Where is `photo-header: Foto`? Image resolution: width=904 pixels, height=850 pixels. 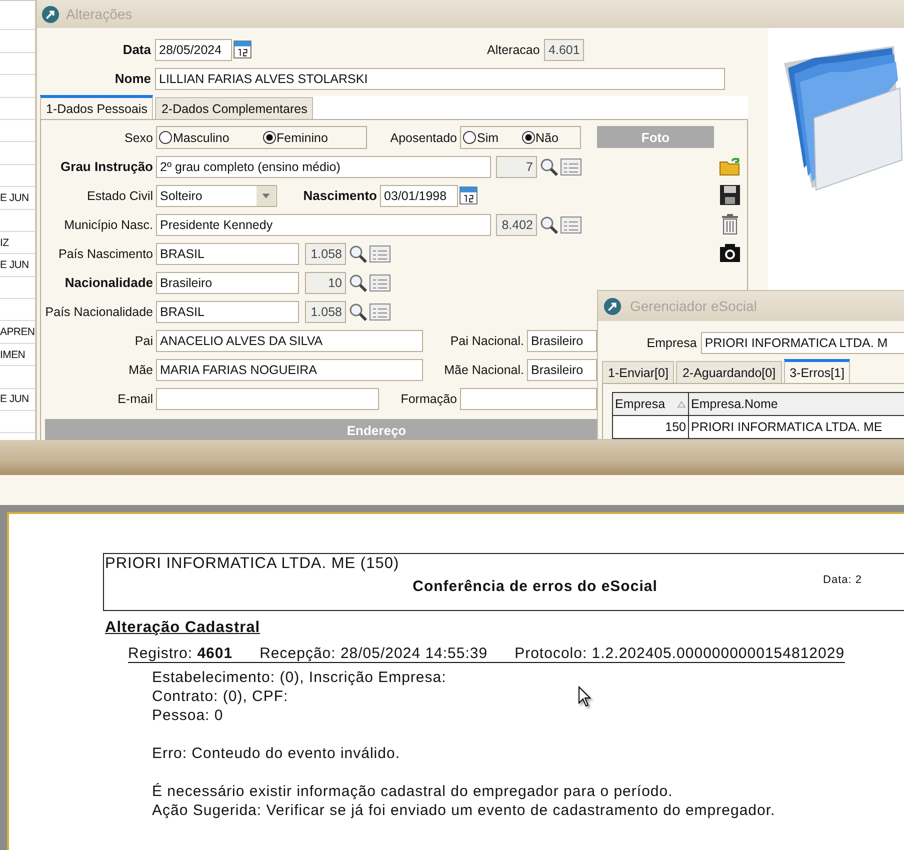 photo-header: Foto is located at coordinates (655, 137).